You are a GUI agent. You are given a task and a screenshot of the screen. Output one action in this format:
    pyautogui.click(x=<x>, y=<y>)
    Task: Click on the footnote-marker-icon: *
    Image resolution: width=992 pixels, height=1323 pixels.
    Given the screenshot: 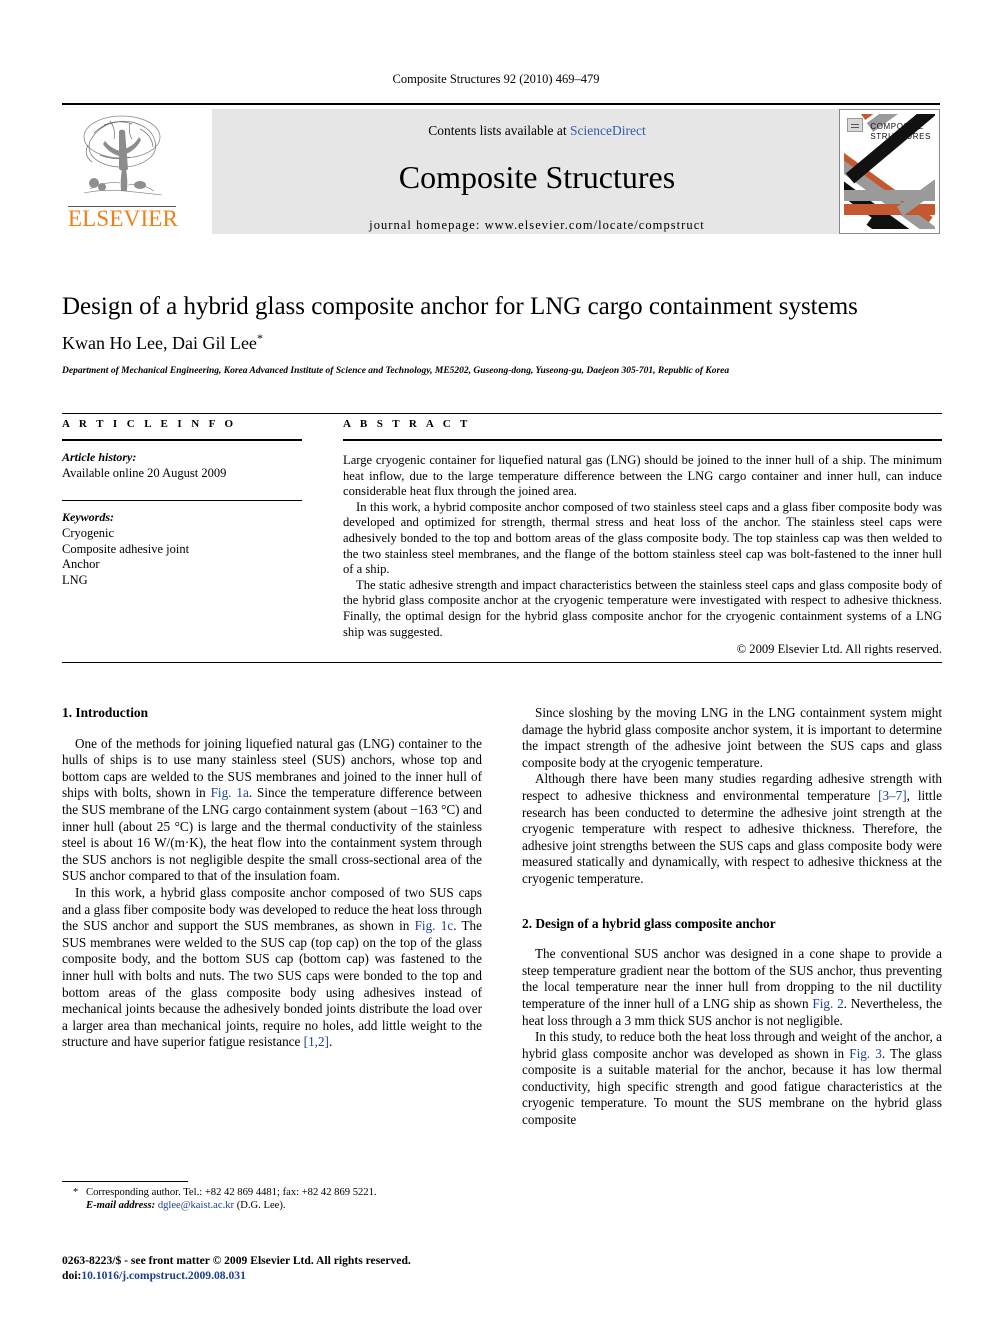 What is the action you would take?
    pyautogui.click(x=76, y=1192)
    